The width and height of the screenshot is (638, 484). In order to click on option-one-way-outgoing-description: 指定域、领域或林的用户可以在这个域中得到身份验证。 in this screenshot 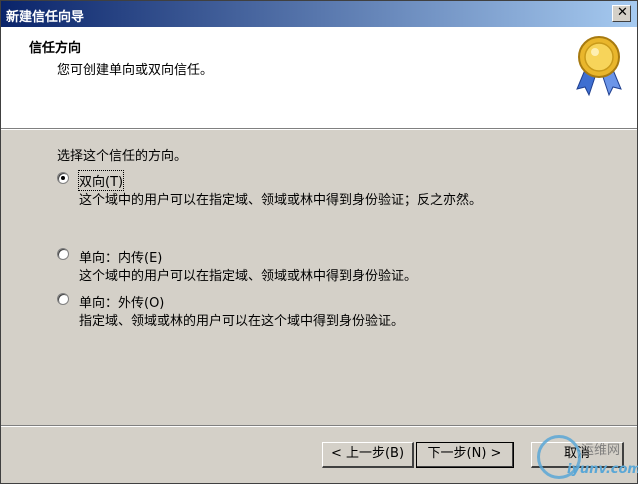, I will do `click(242, 321)`.